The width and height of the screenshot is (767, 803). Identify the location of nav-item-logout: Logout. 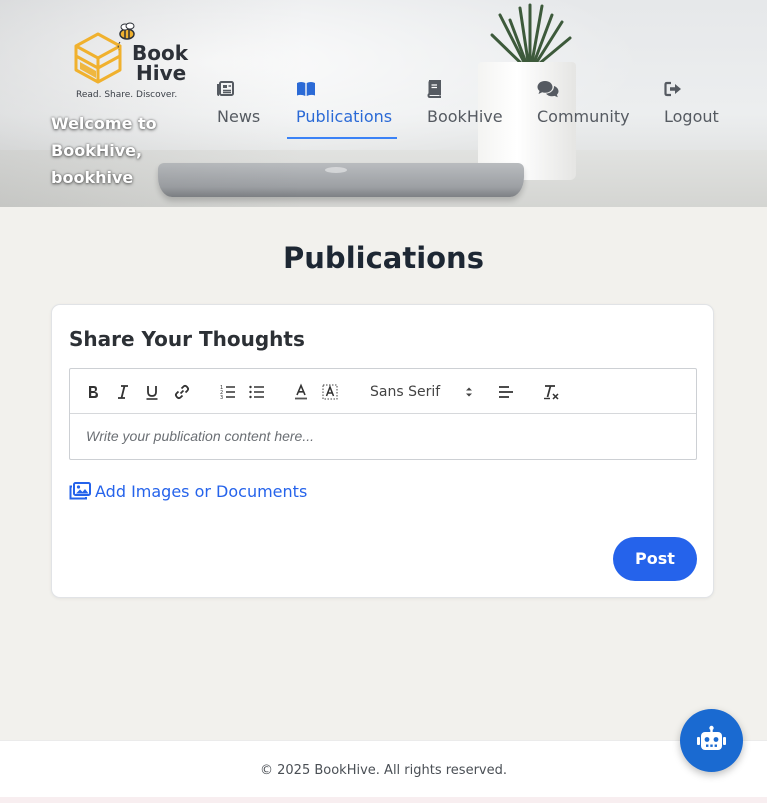
(694, 108).